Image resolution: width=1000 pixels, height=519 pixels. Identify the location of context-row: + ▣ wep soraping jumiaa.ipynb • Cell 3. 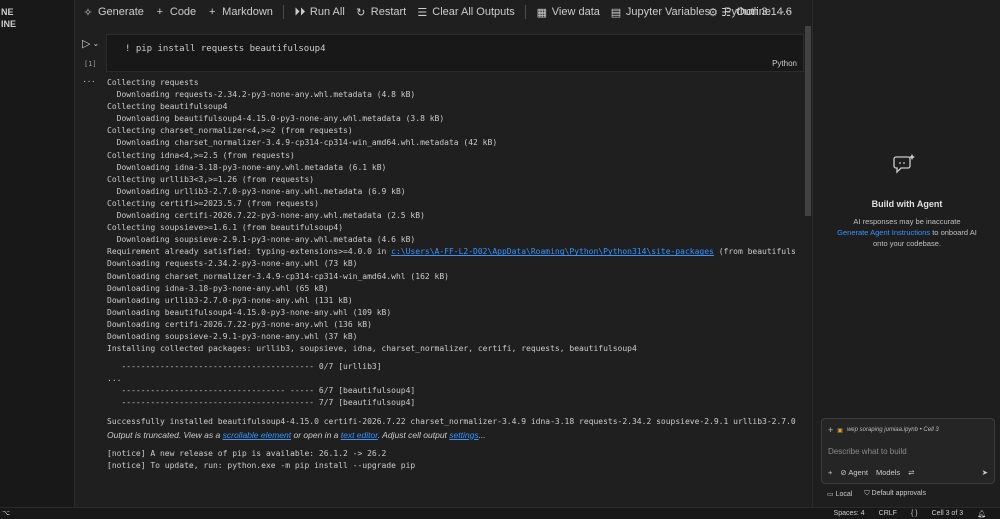
(883, 430).